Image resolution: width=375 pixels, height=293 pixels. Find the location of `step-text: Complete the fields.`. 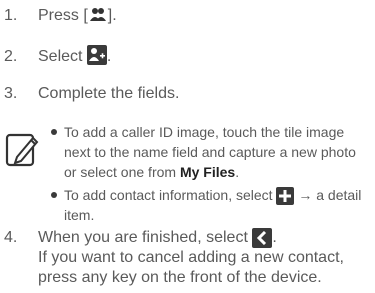

step-text: Complete the fields. is located at coordinates (109, 93).